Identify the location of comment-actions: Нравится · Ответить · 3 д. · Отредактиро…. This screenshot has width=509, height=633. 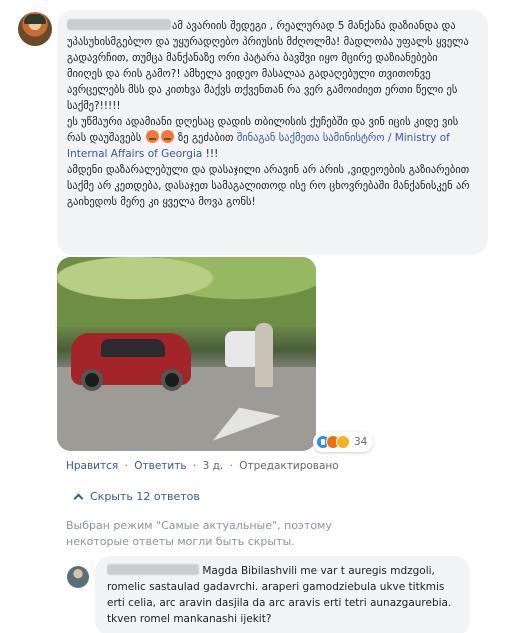
(202, 466).